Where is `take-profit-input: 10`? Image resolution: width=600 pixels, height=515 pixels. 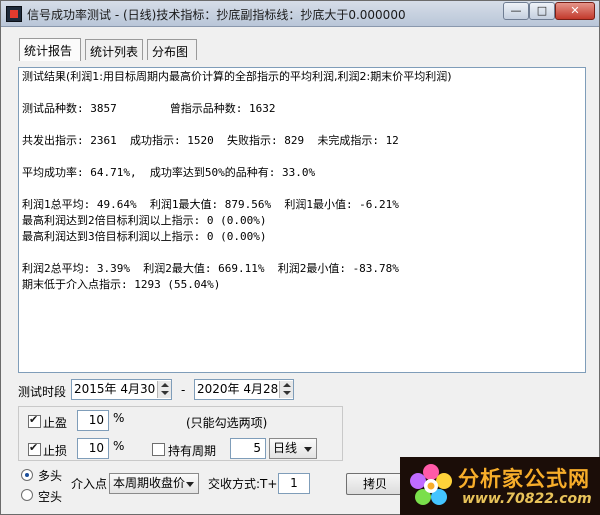
take-profit-input: 10 is located at coordinates (93, 420).